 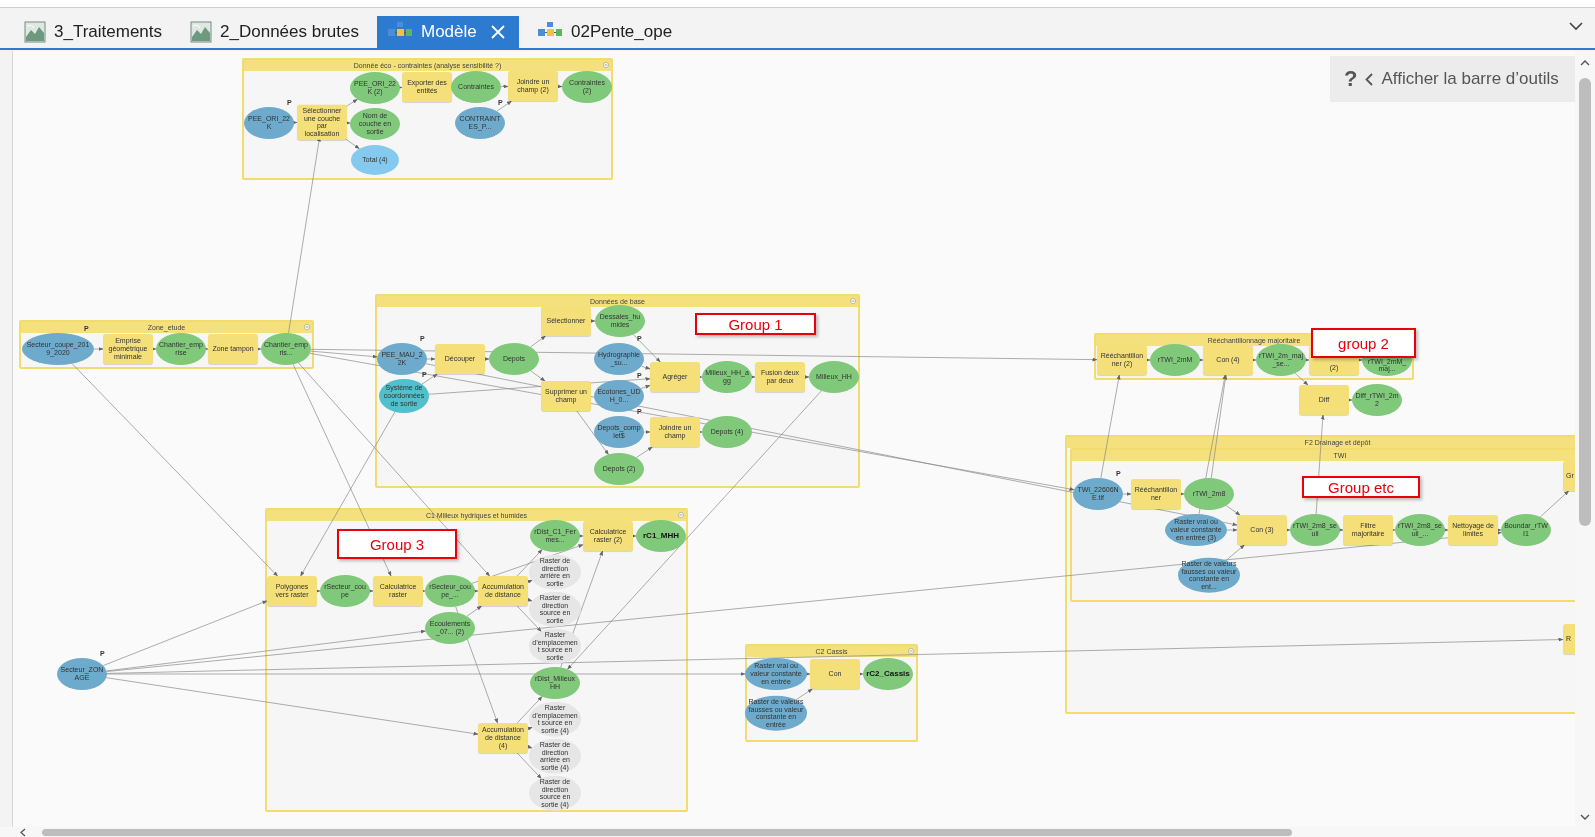 I want to click on chevron-left-icon, so click(x=1369, y=79).